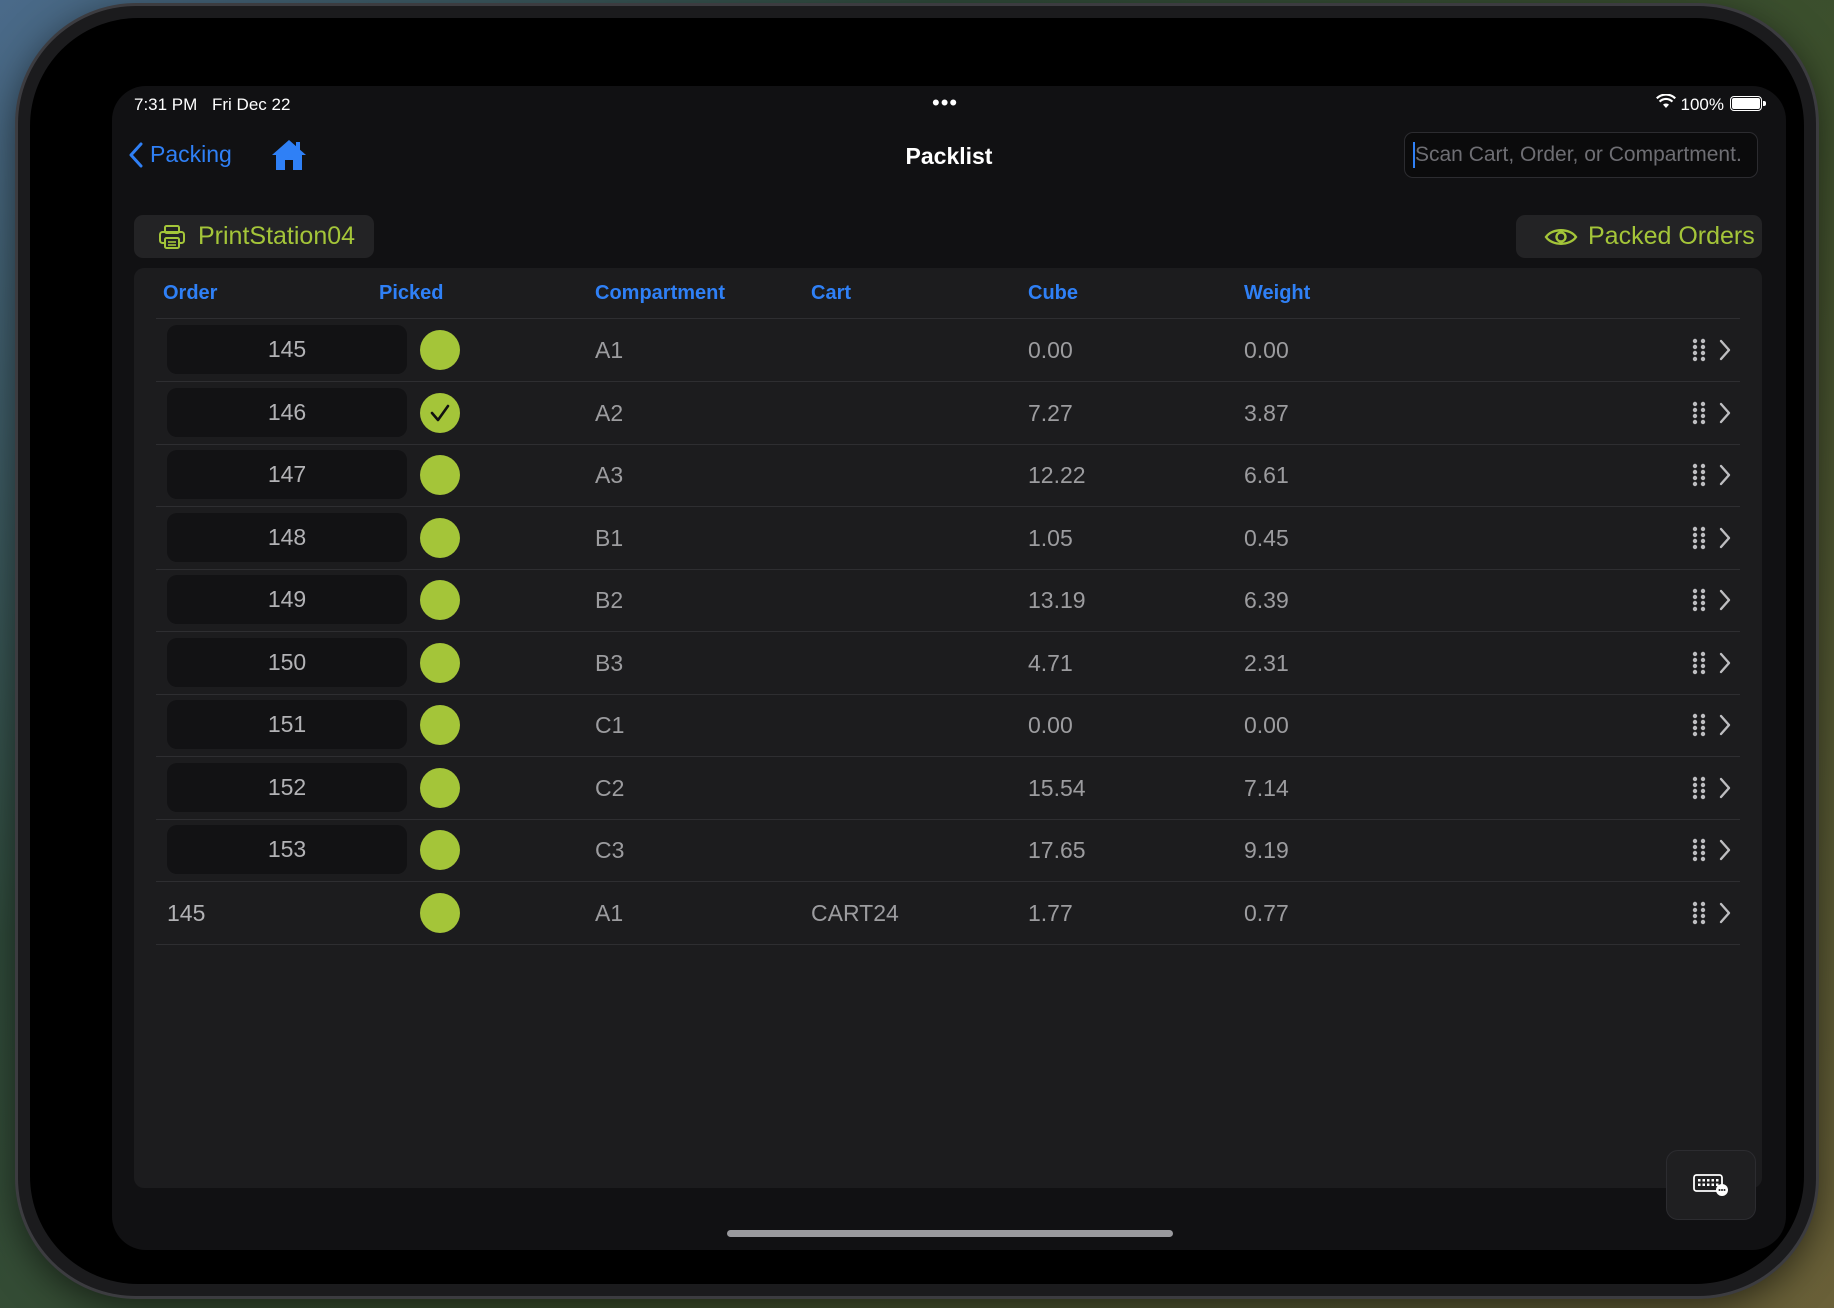  Describe the element at coordinates (1057, 600) in the screenshot. I see `cube-cell: 13.19` at that location.